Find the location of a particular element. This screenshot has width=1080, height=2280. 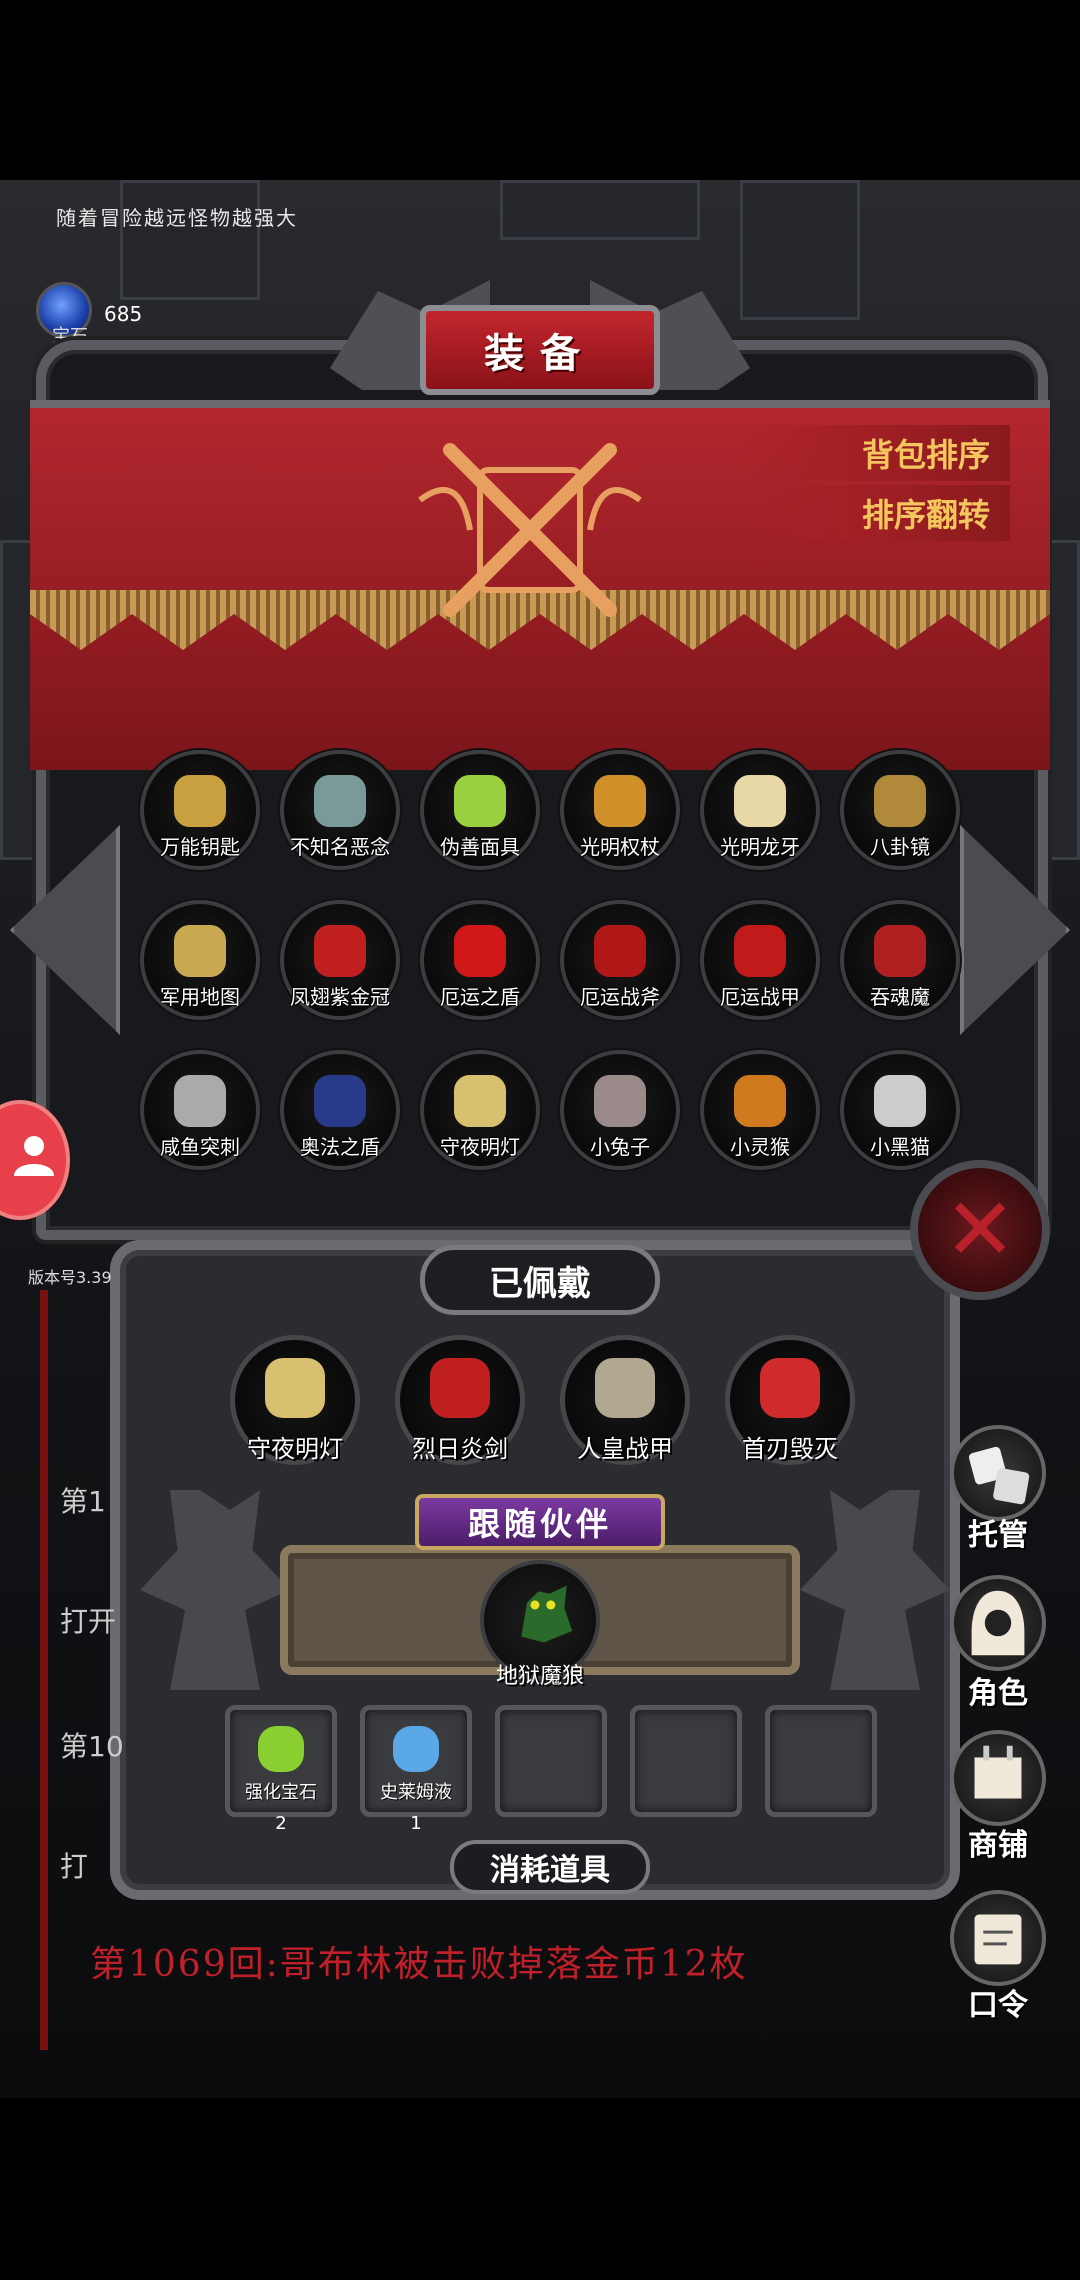

inventory-item: 光明龙牙 is located at coordinates (760, 810).